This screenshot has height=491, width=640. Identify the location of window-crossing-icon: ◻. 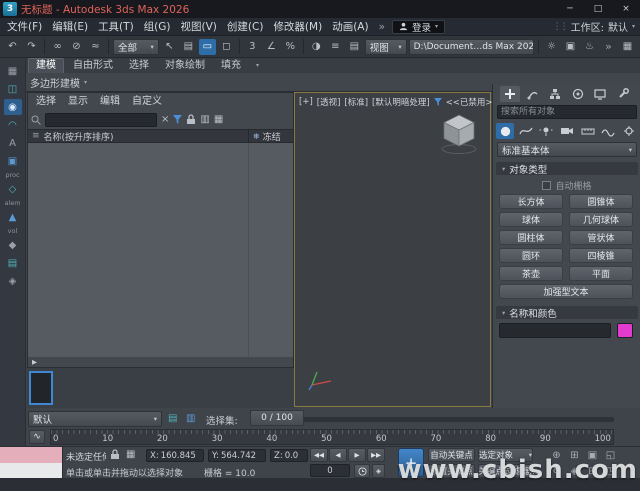
(226, 47).